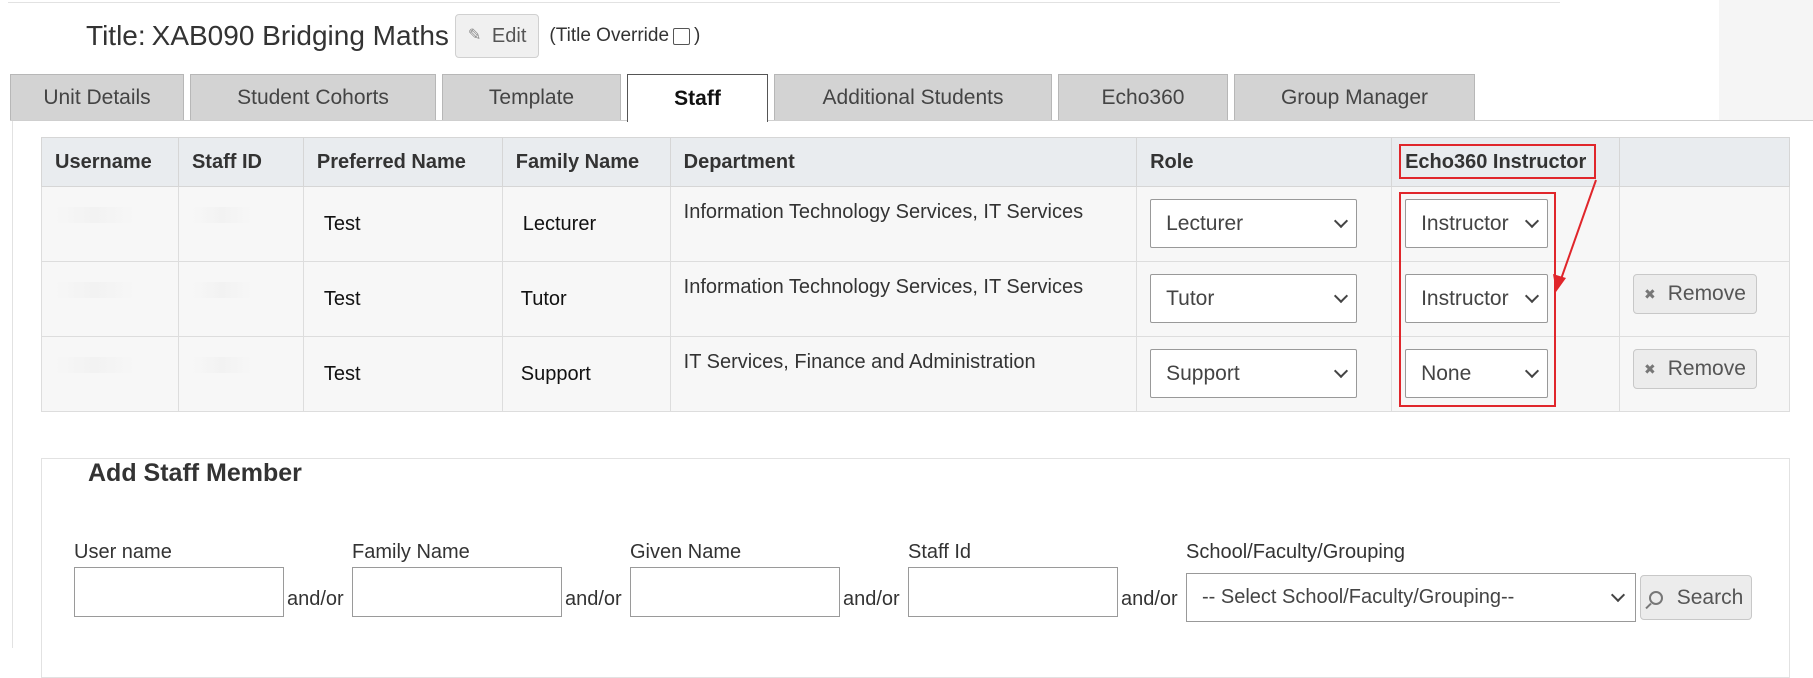 The image size is (1813, 678). Describe the element at coordinates (586, 162) in the screenshot. I see `col-family-name: Family Name` at that location.